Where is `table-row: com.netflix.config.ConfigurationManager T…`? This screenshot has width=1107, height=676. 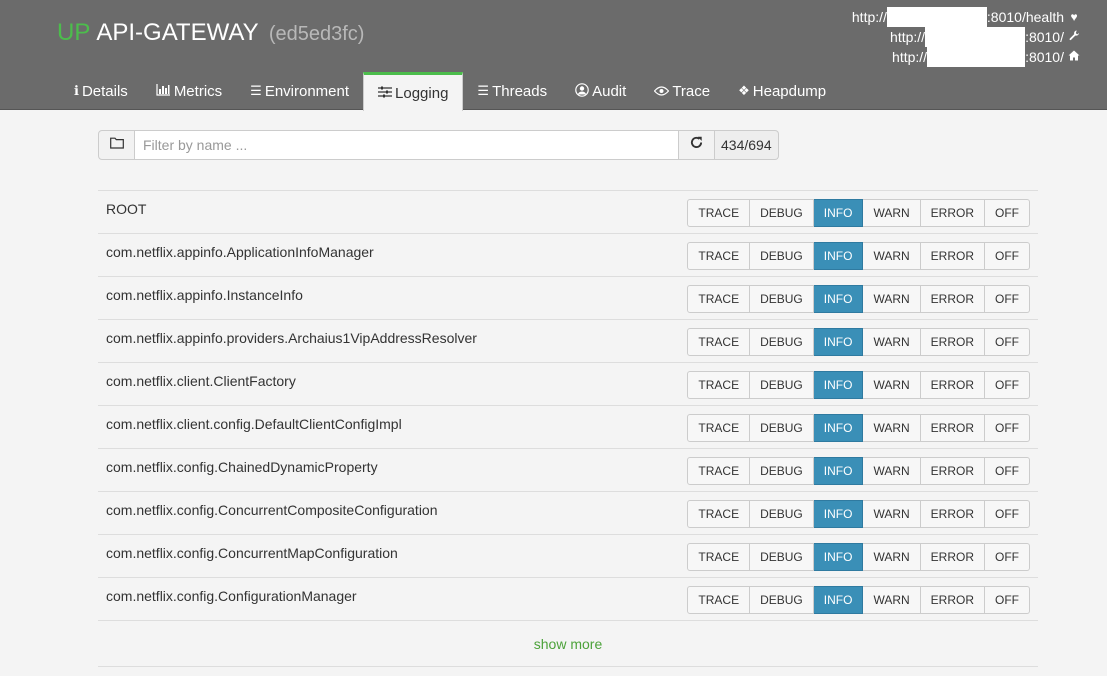 table-row: com.netflix.config.ConfigurationManager T… is located at coordinates (568, 599).